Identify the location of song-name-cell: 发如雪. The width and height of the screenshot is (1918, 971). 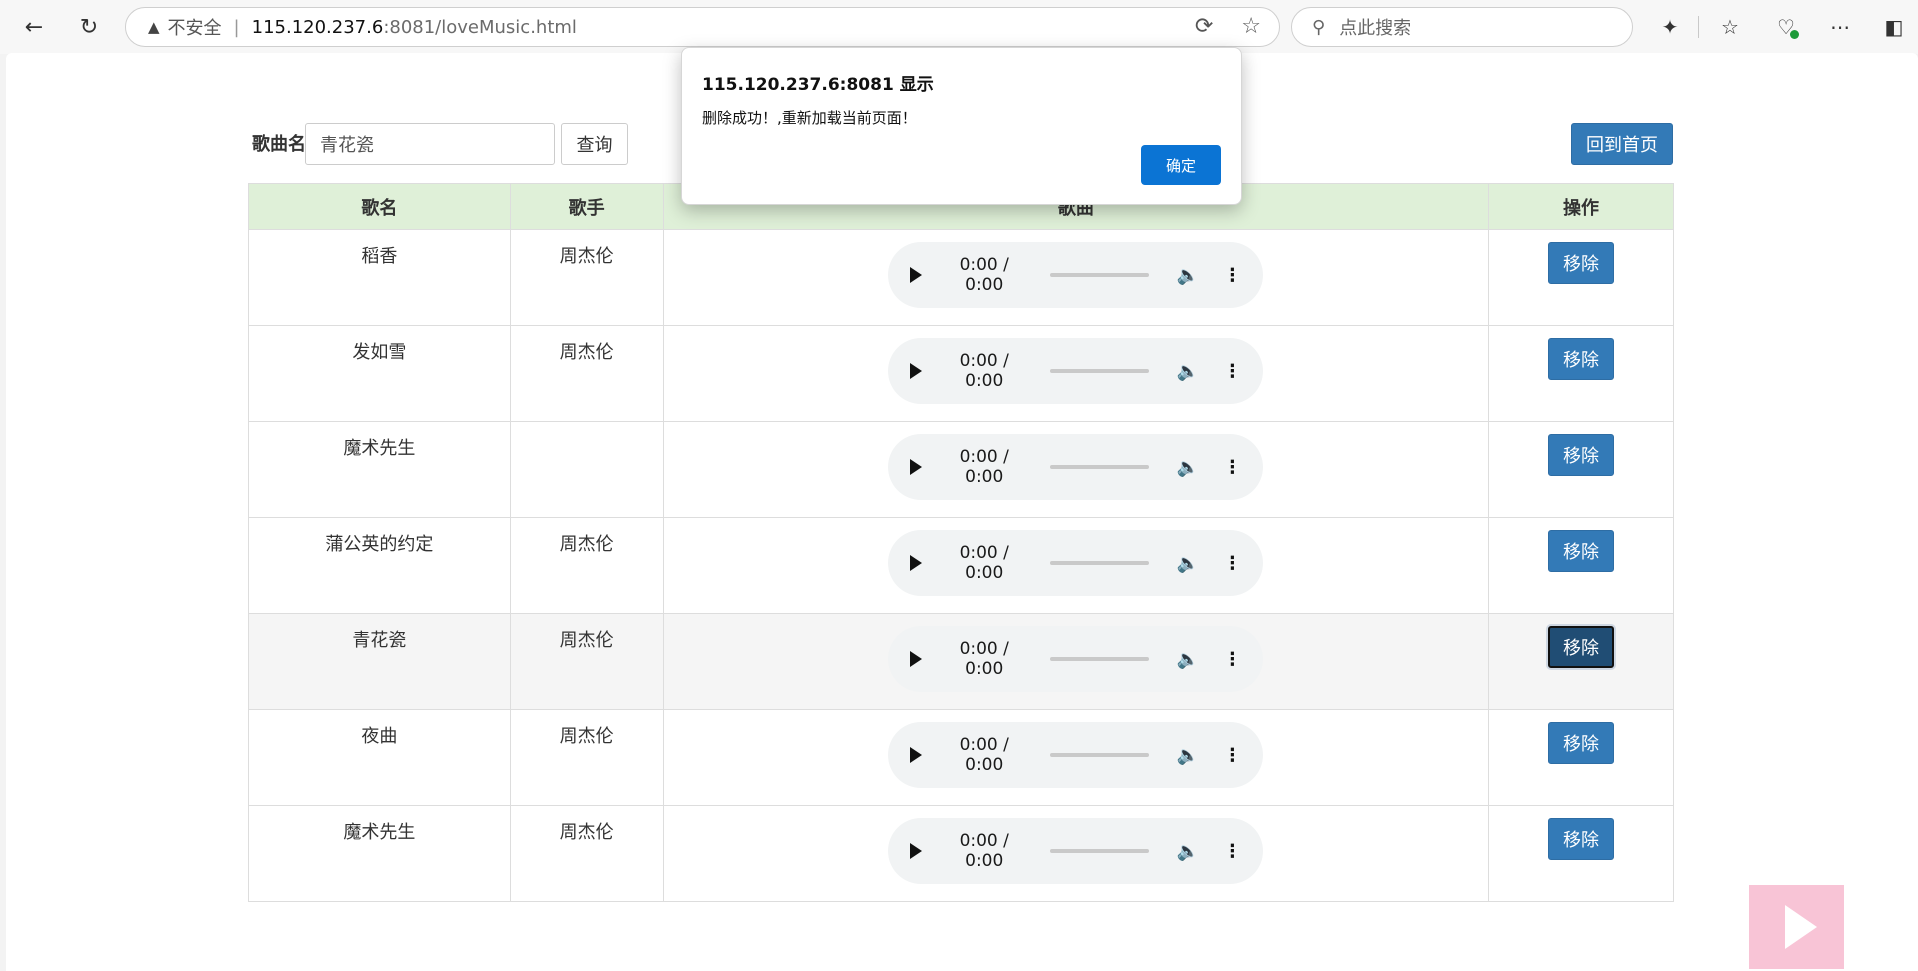
(379, 373).